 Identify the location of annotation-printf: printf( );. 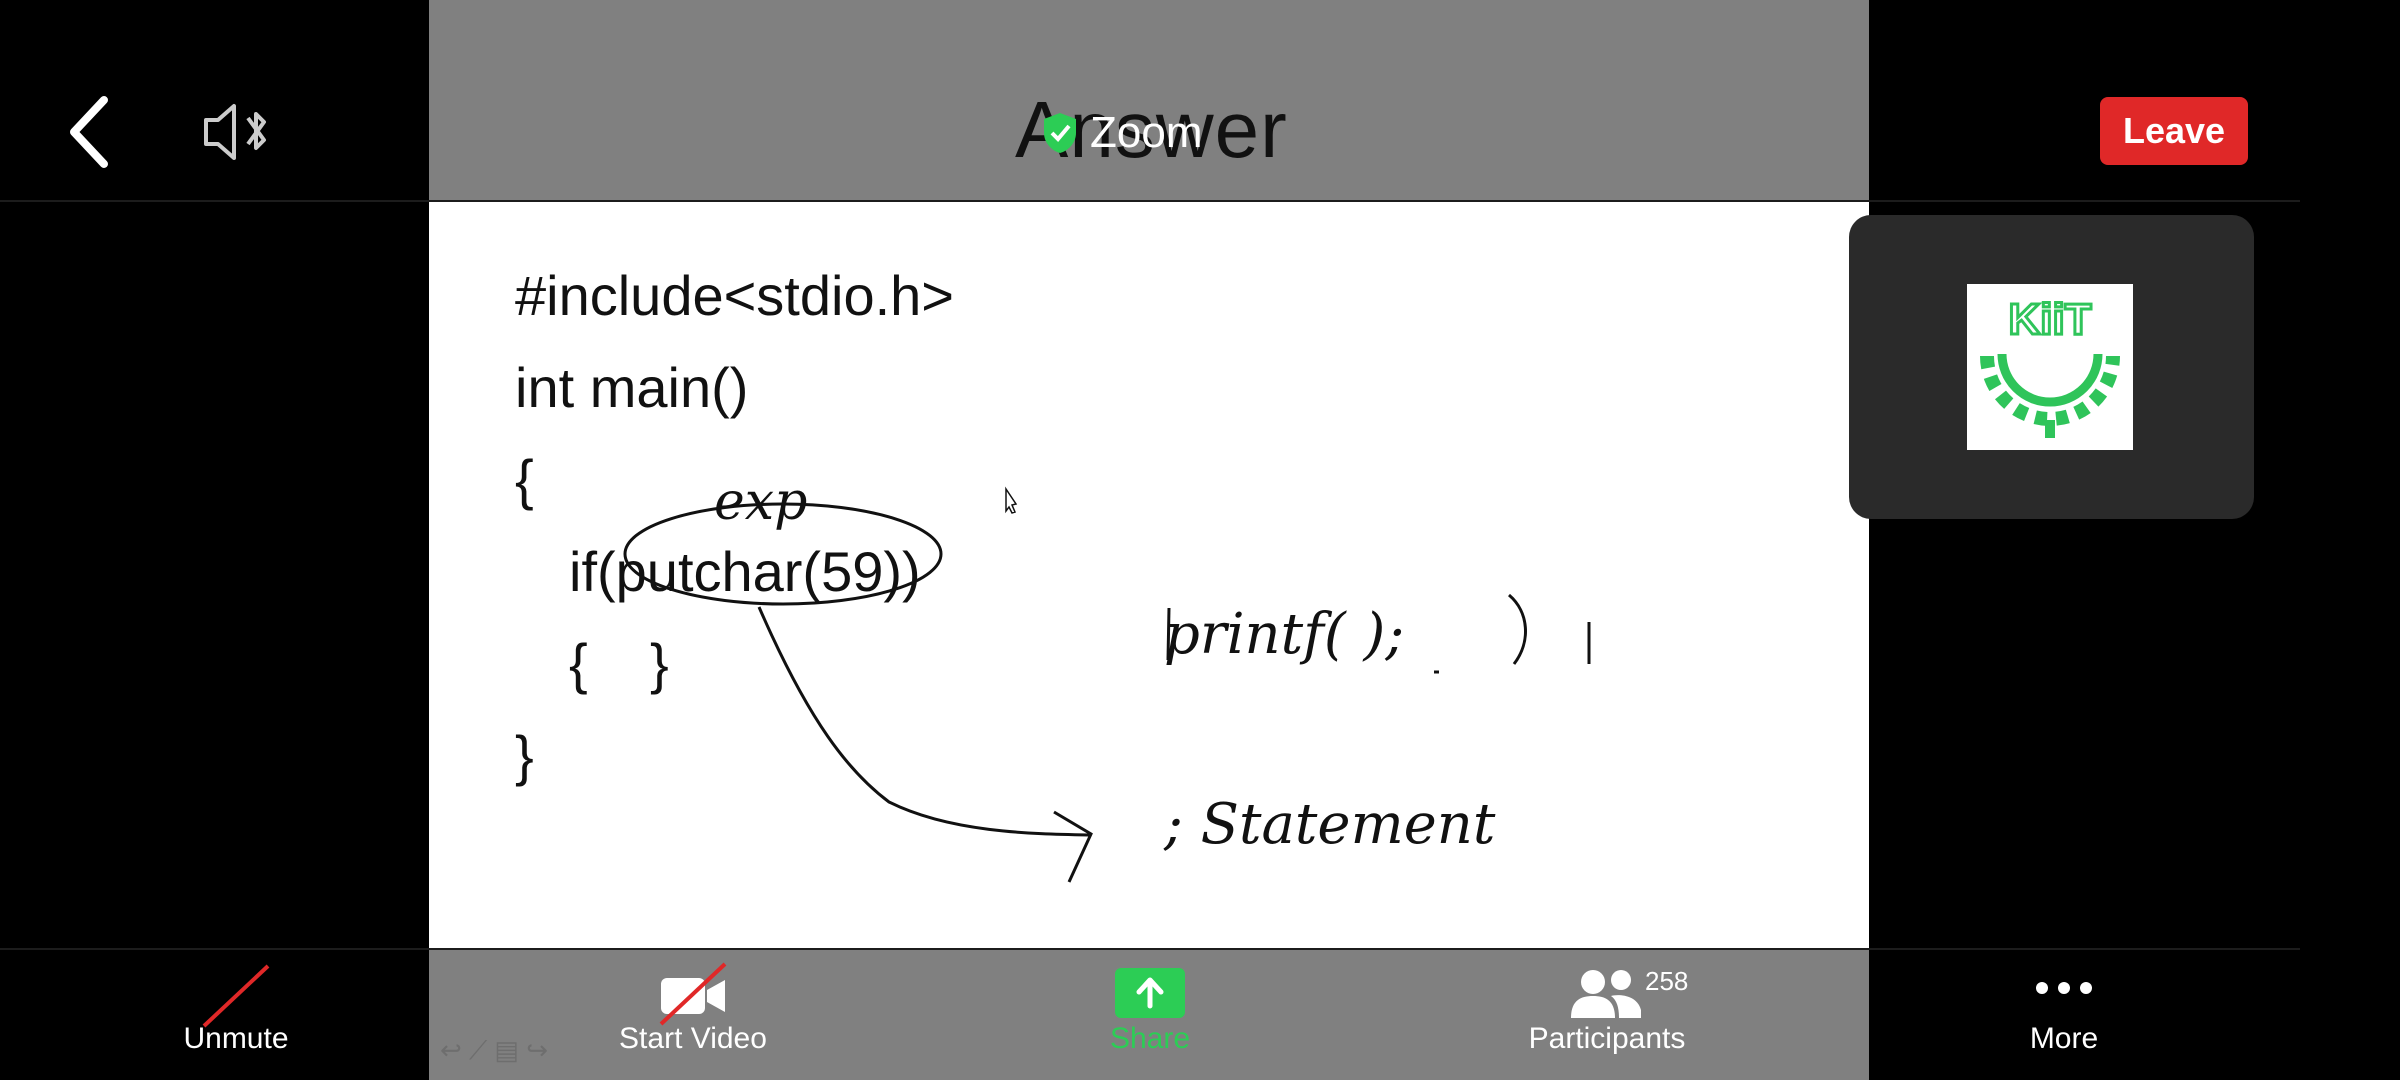
(1284, 634).